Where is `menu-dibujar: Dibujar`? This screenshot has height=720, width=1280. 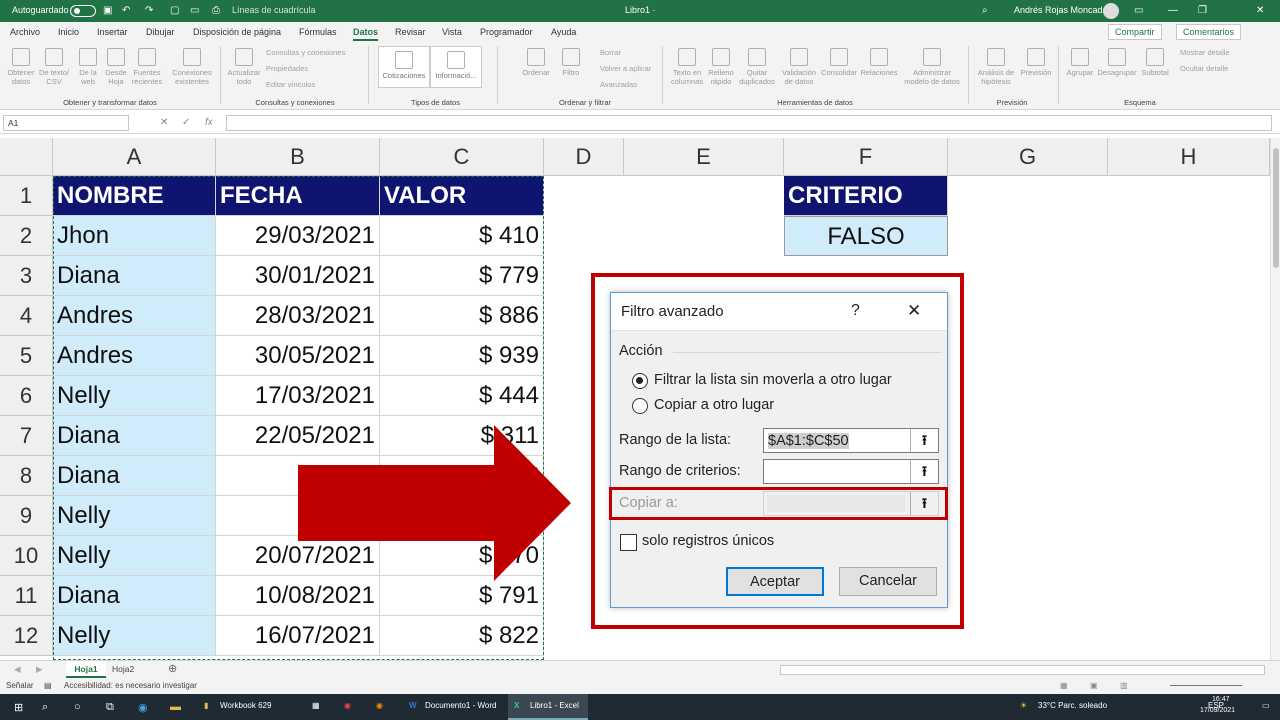 menu-dibujar: Dibujar is located at coordinates (160, 32).